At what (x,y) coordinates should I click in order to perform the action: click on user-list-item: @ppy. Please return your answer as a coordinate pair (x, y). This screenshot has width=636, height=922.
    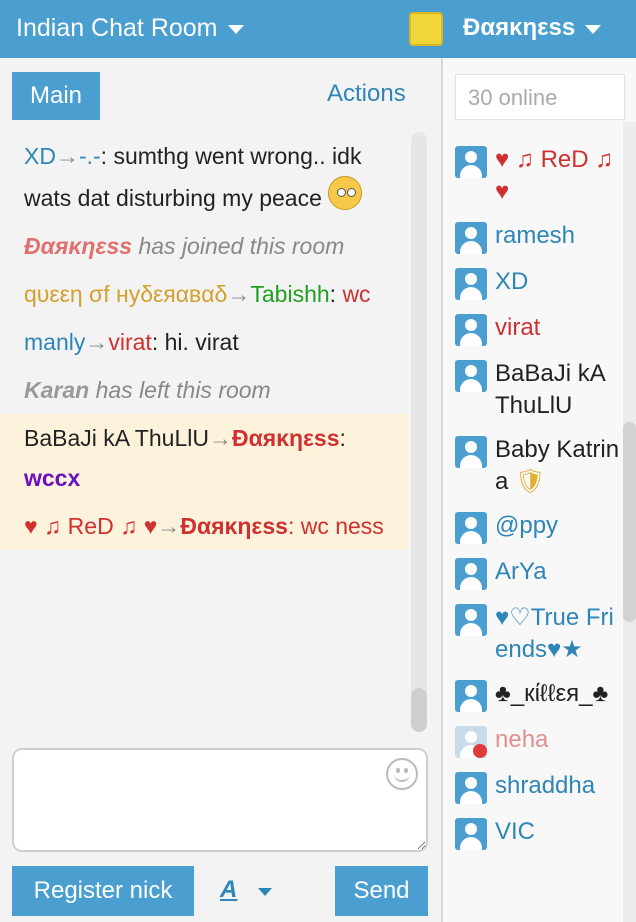
    Looking at the image, I should click on (532, 529).